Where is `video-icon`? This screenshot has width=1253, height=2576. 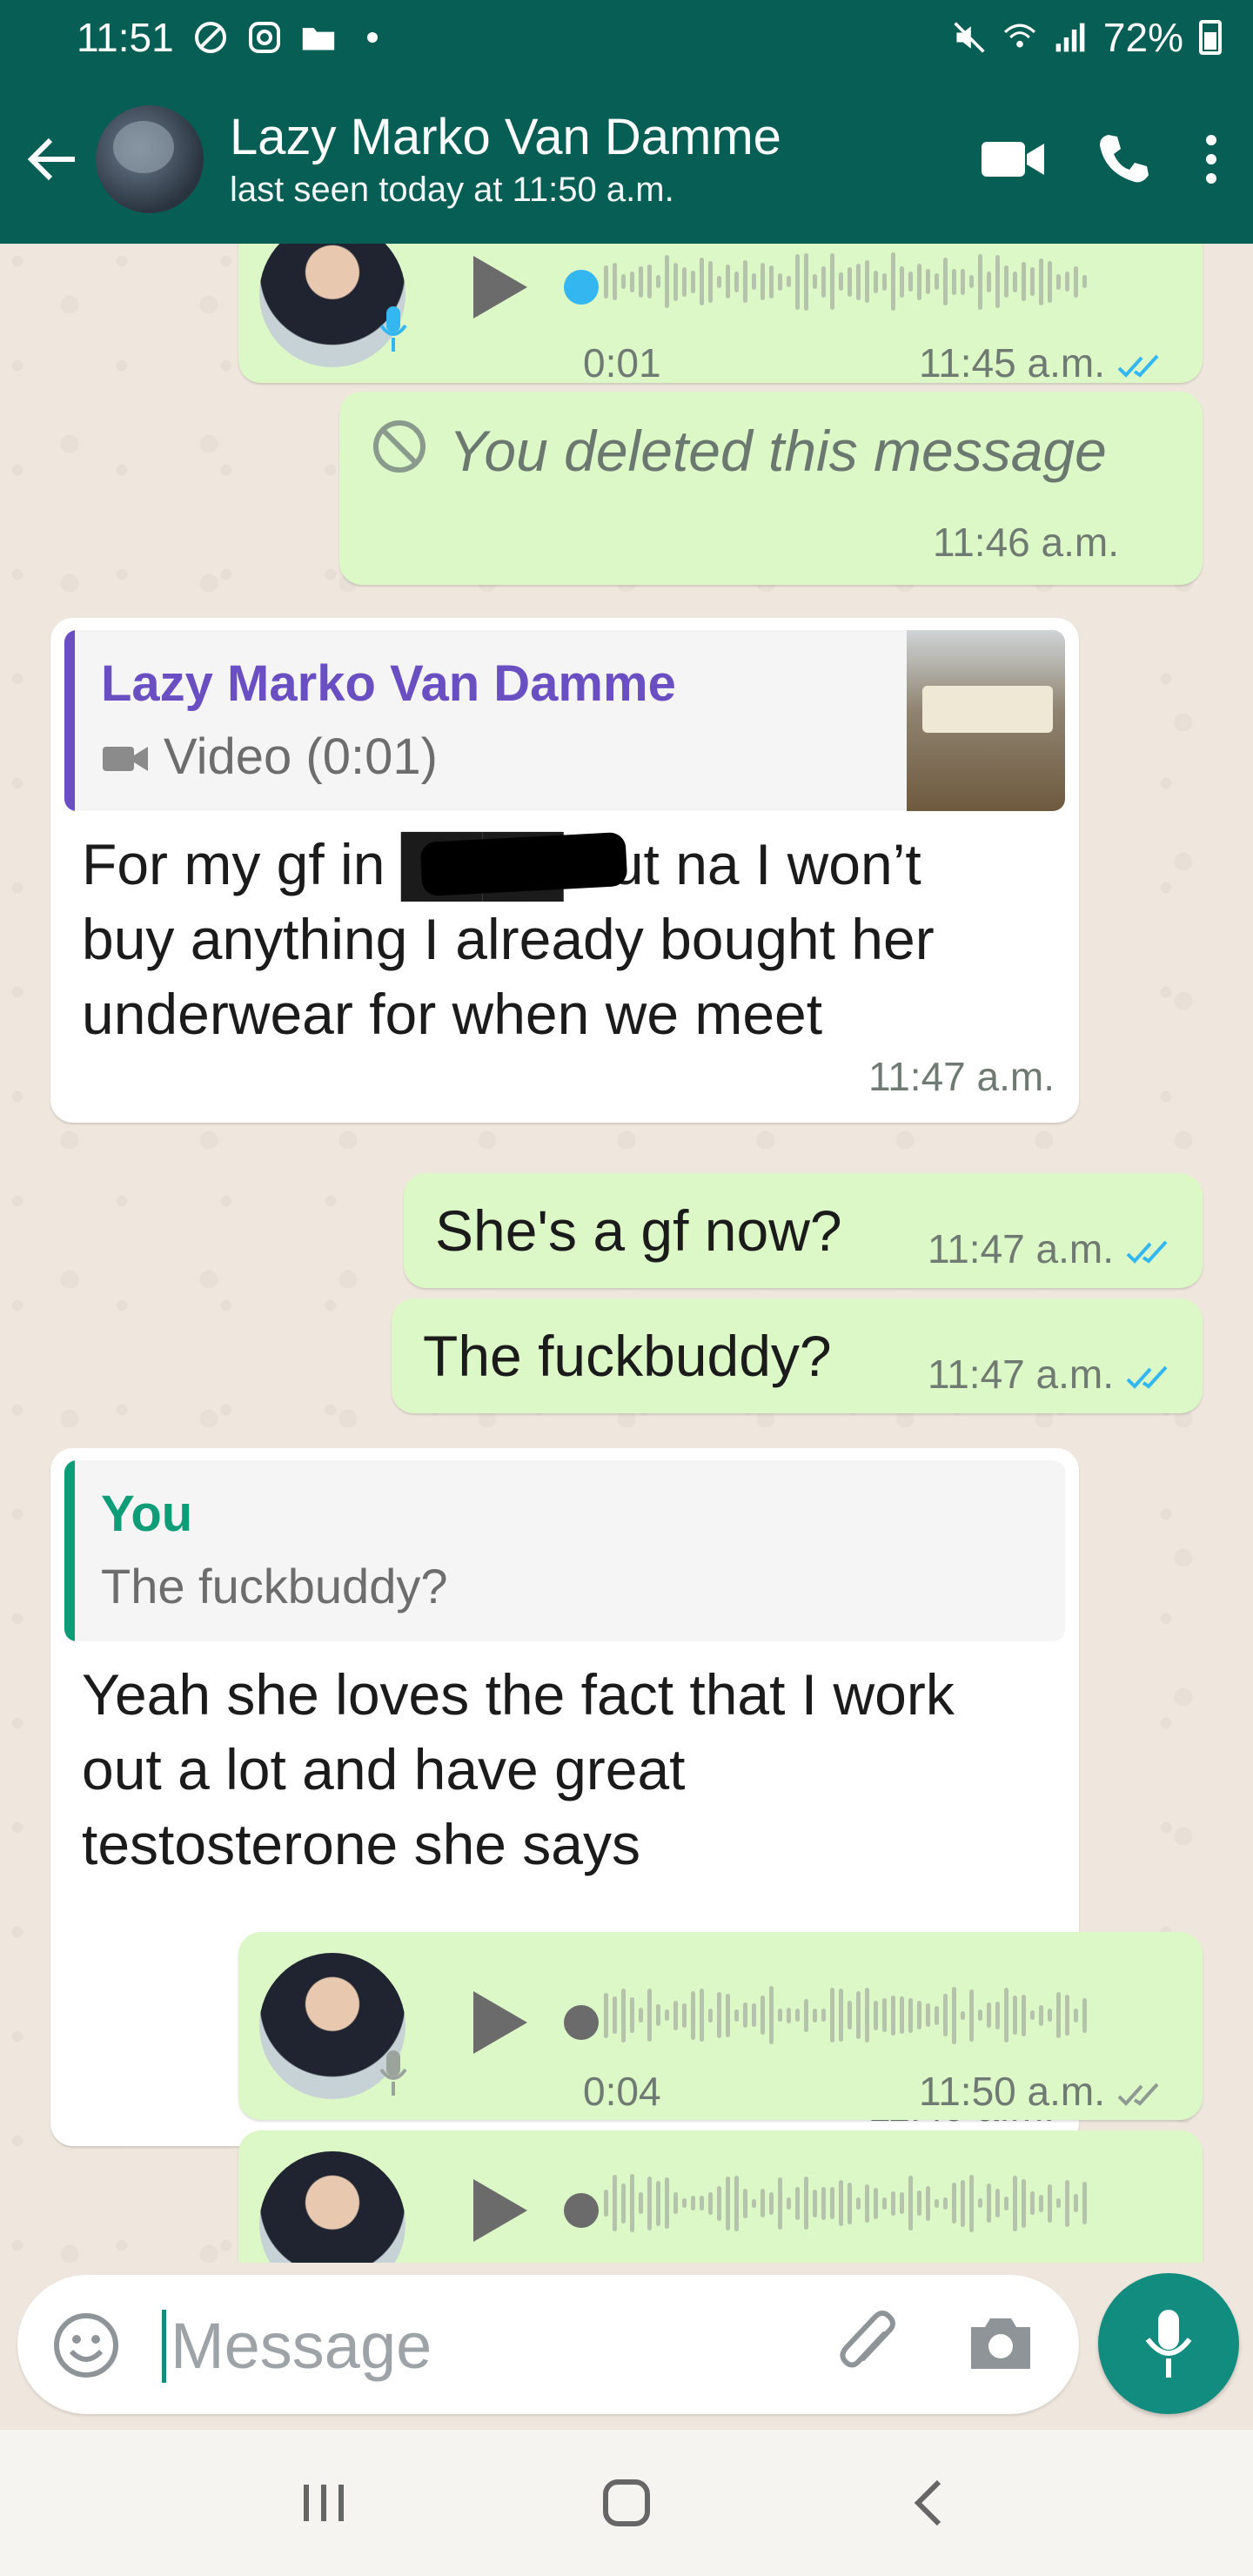 video-icon is located at coordinates (125, 759).